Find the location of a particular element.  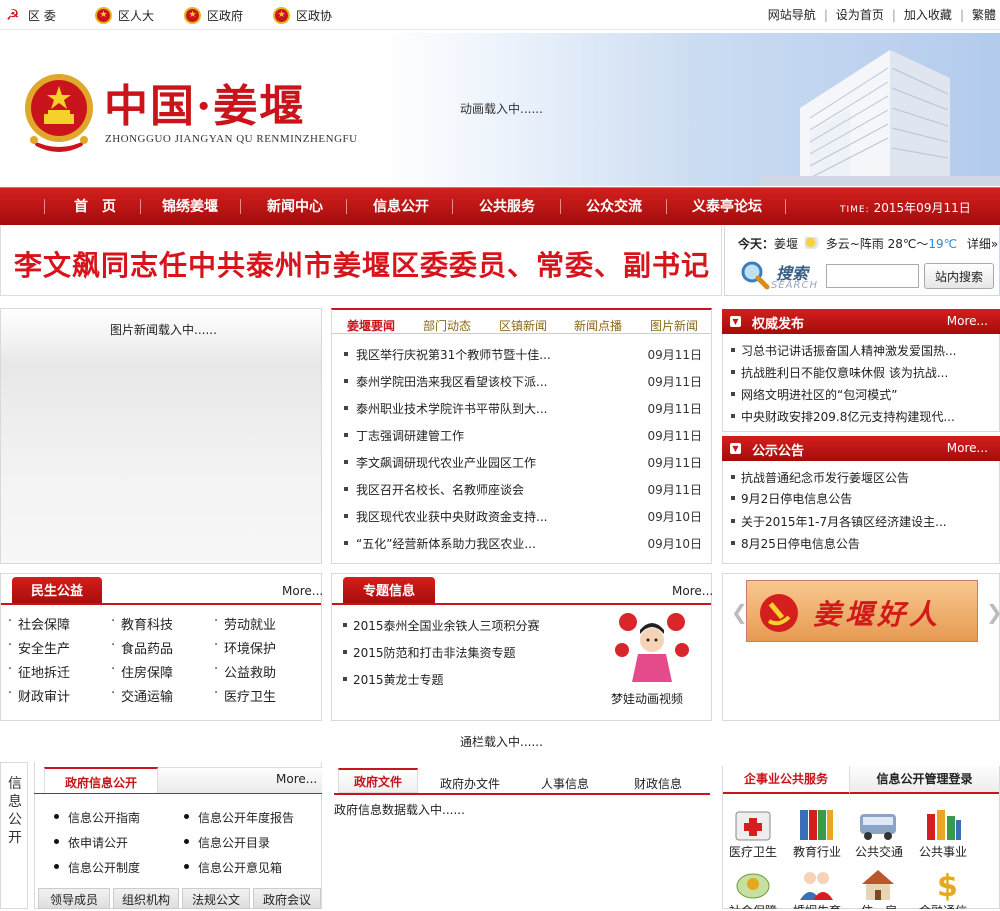

weather-detail-link: 详细» is located at coordinates (982, 244).